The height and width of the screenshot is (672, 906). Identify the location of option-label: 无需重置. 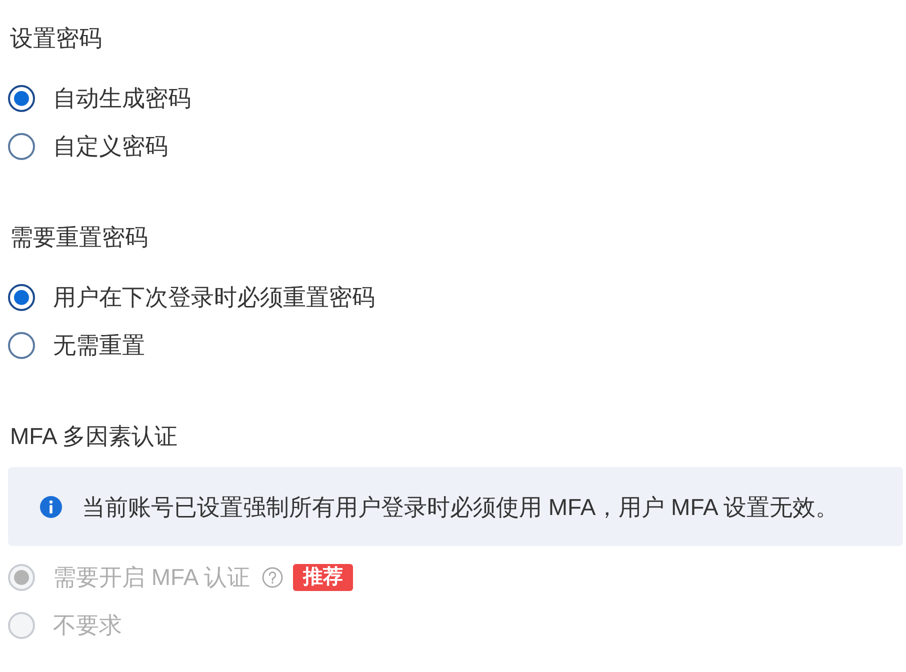
(99, 345).